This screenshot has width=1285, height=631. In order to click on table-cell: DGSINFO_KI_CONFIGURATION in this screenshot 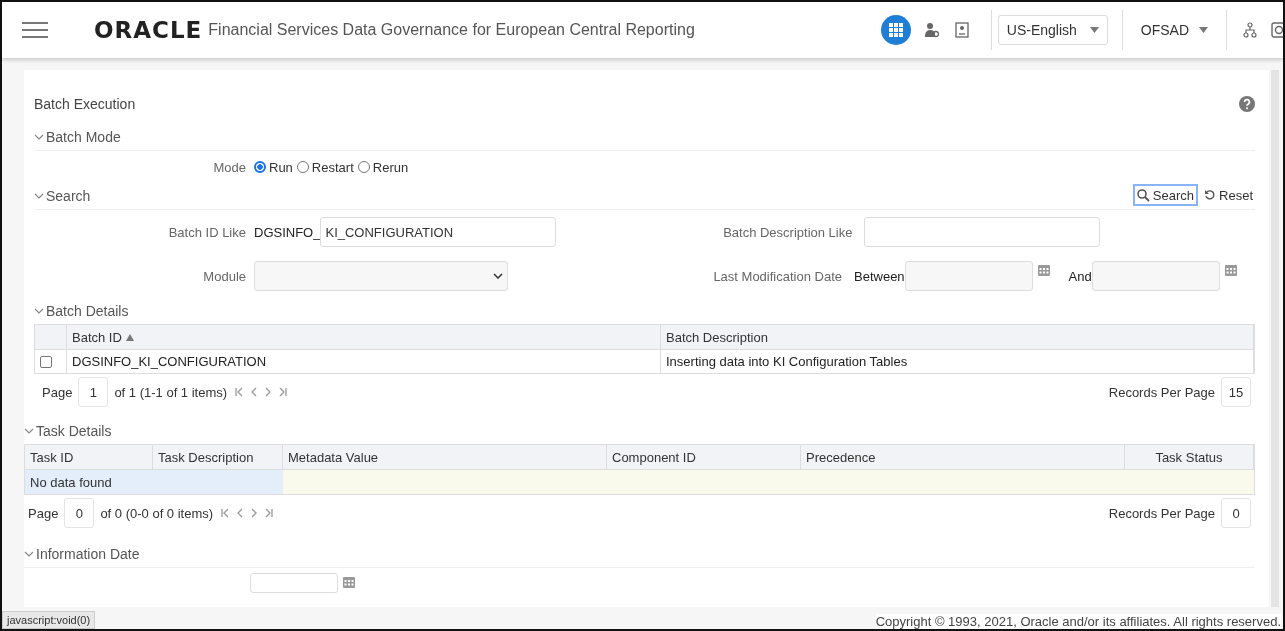, I will do `click(364, 361)`.